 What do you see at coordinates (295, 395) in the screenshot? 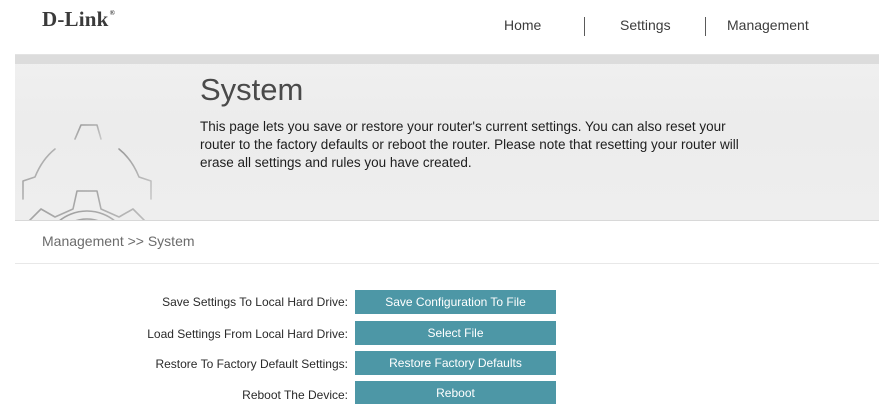
I see `reboot-label: Reboot The Device:` at bounding box center [295, 395].